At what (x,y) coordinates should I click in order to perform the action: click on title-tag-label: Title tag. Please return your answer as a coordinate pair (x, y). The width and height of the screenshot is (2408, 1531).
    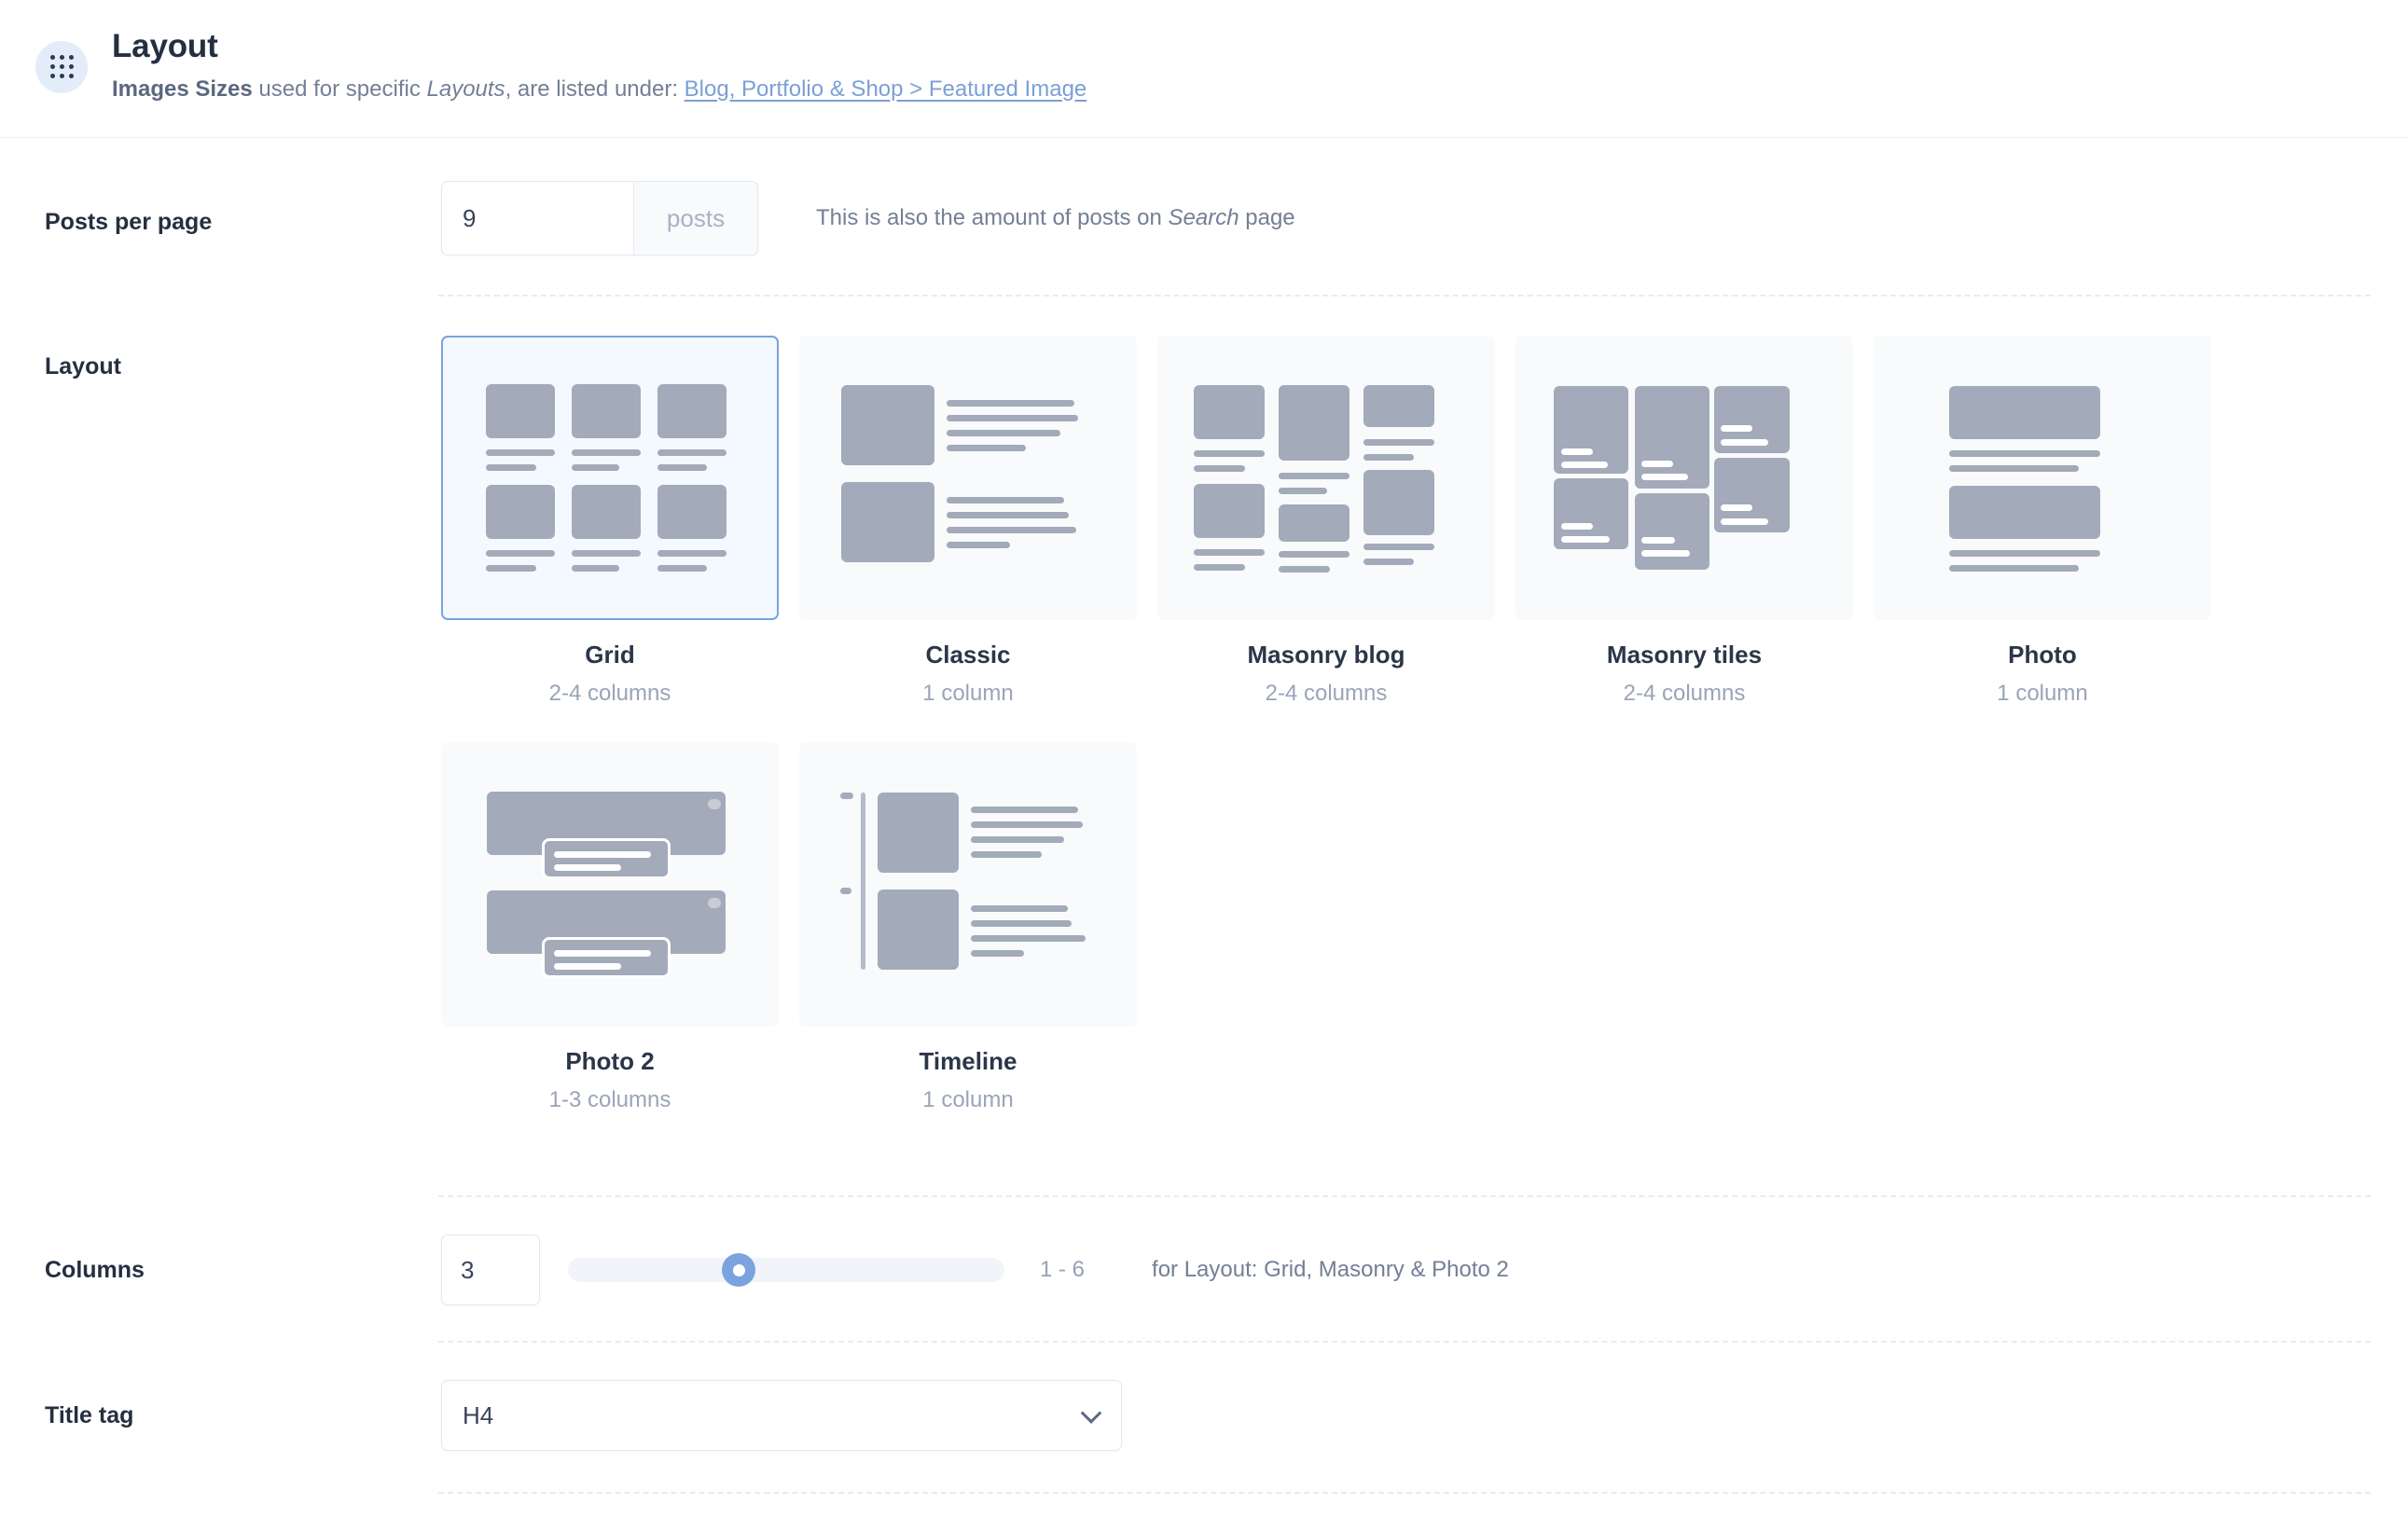
    Looking at the image, I should click on (89, 1415).